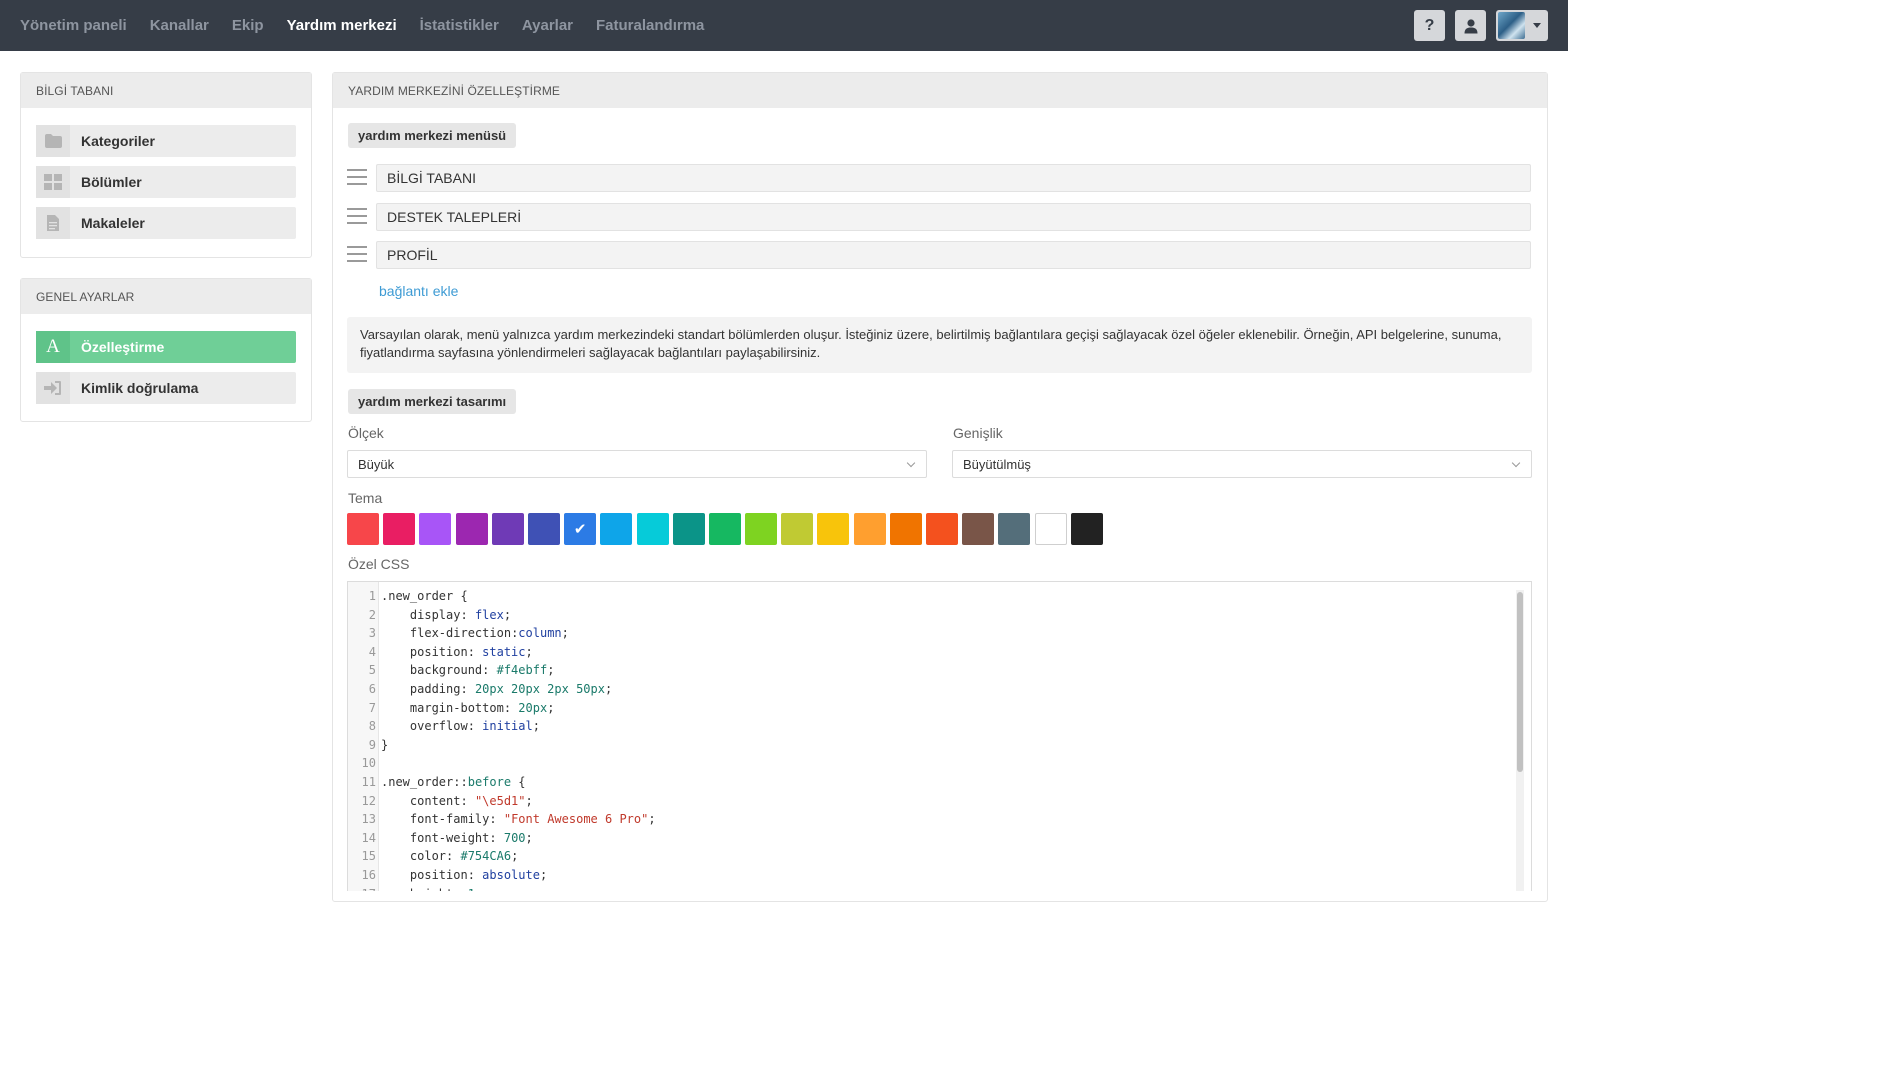  I want to click on design-section-heading: yardım merkezi tasarımı, so click(432, 401).